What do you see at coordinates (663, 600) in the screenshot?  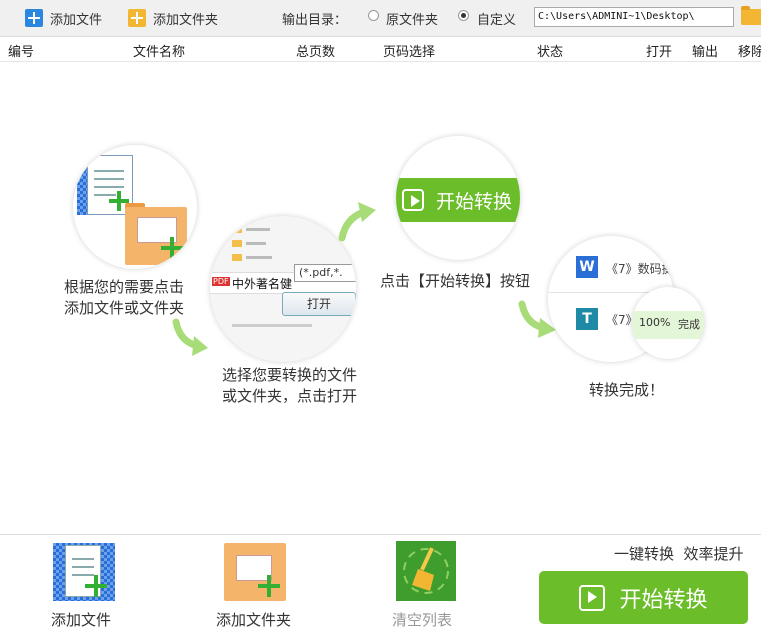 I see `start-convert-label: 开始转换` at bounding box center [663, 600].